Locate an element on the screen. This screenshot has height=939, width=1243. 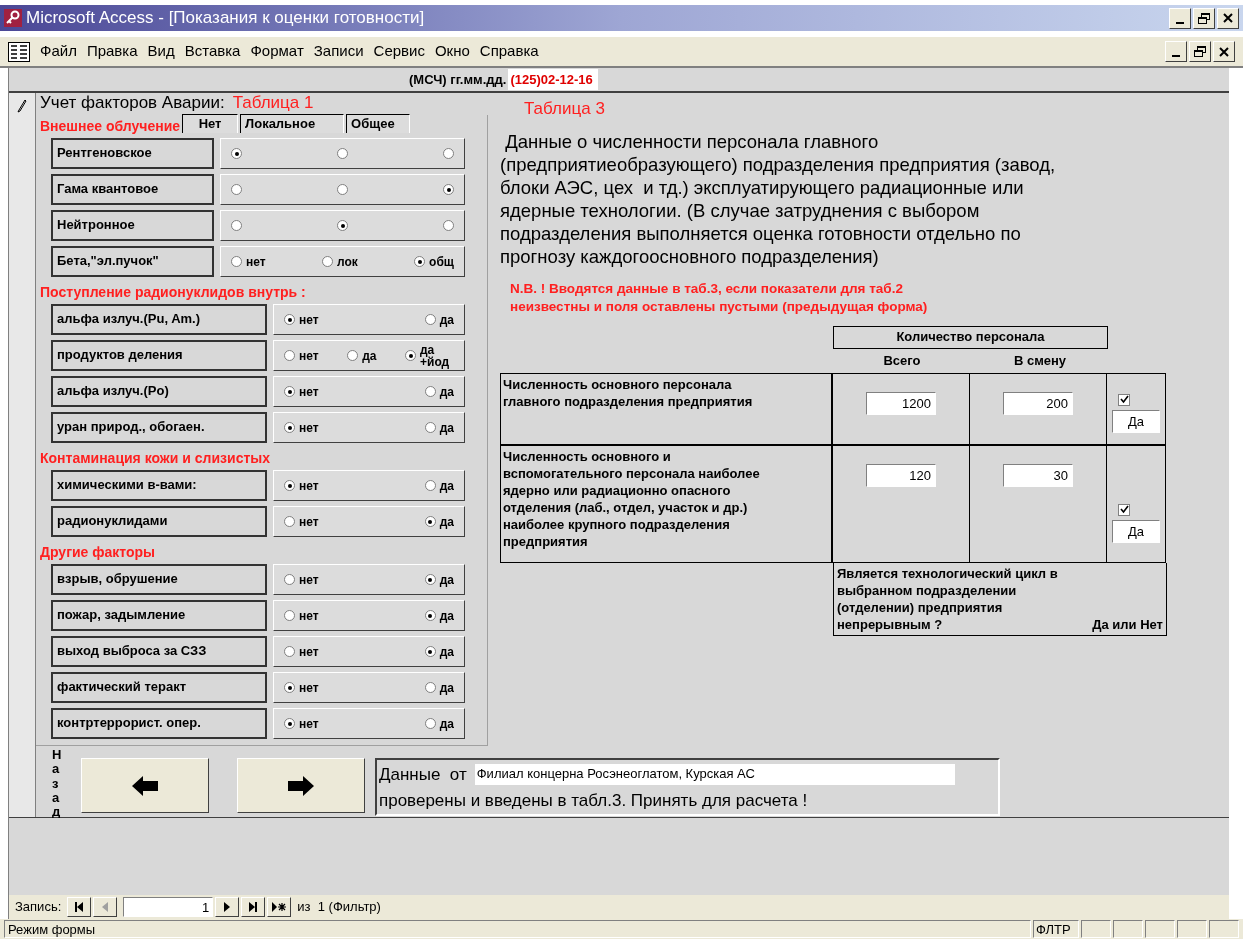
left-triangle-icon is located at coordinates (105, 907).